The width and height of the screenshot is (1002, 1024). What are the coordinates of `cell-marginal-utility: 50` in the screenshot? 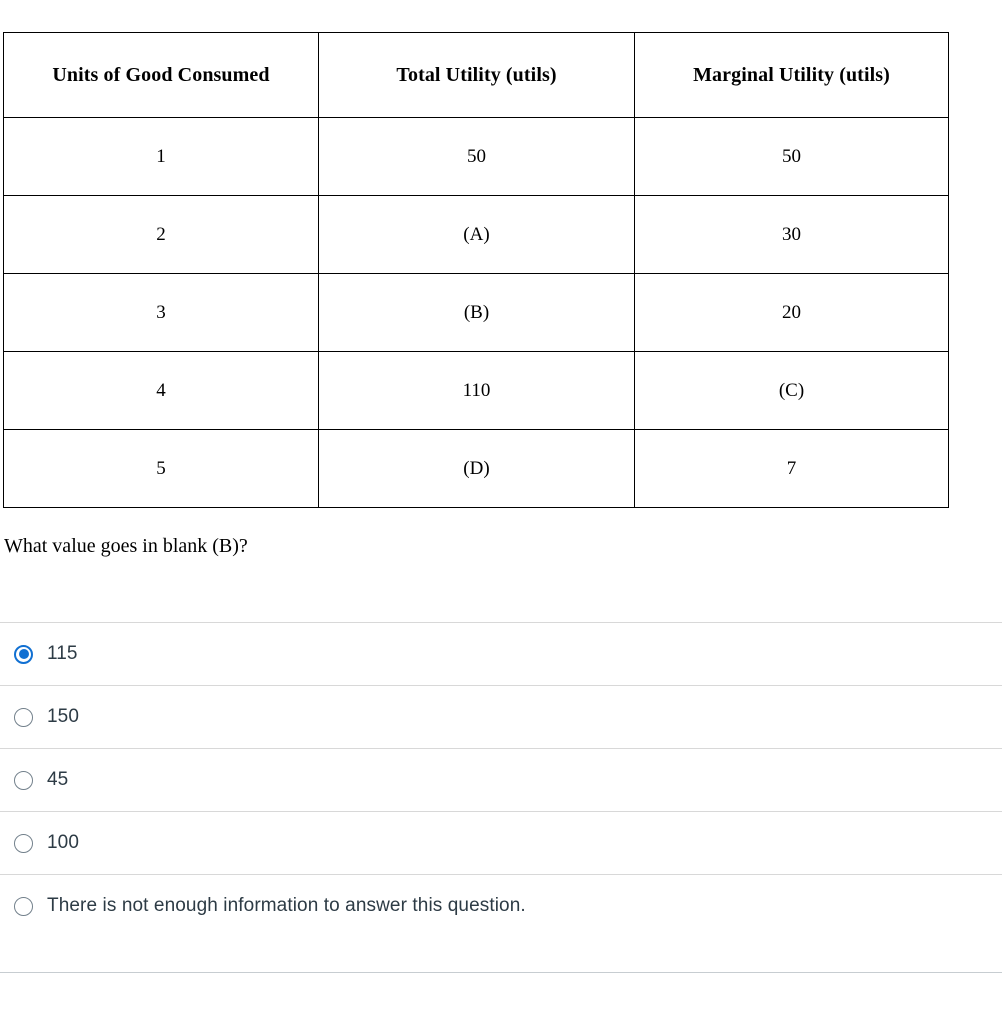 It's located at (791, 156).